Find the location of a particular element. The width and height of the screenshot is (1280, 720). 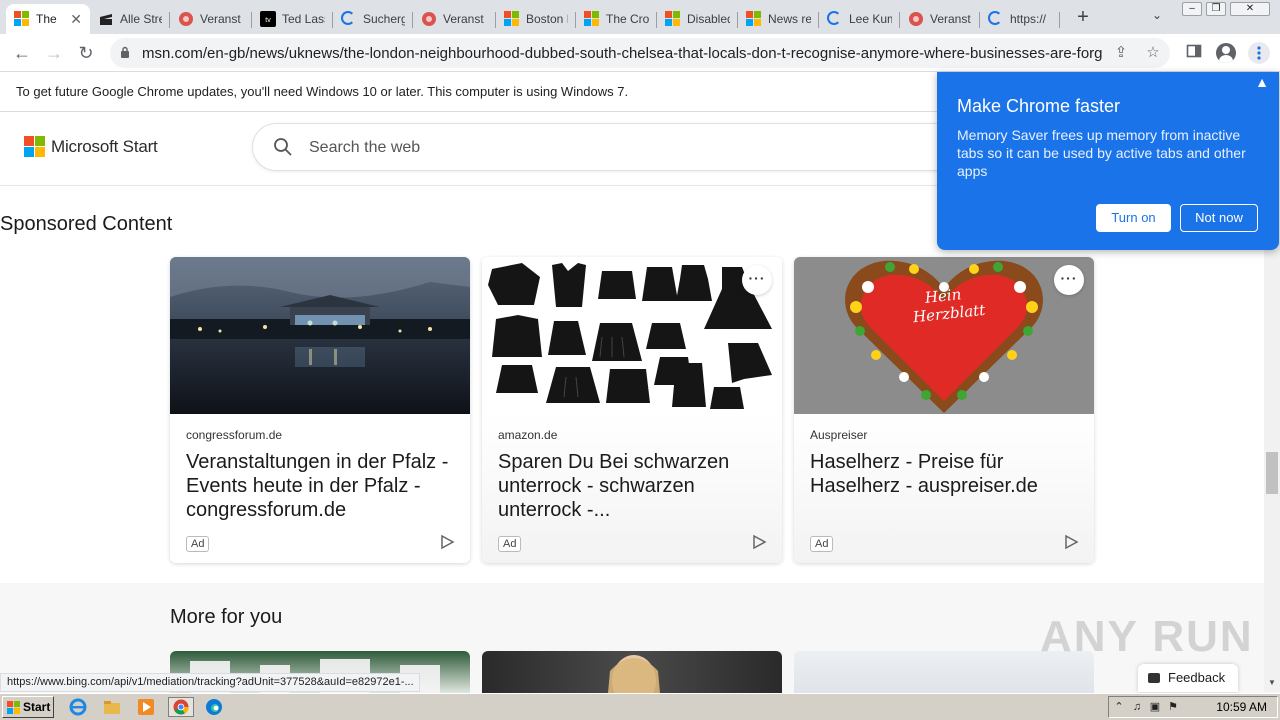

svg-text: tv is located at coordinates (268, 20).